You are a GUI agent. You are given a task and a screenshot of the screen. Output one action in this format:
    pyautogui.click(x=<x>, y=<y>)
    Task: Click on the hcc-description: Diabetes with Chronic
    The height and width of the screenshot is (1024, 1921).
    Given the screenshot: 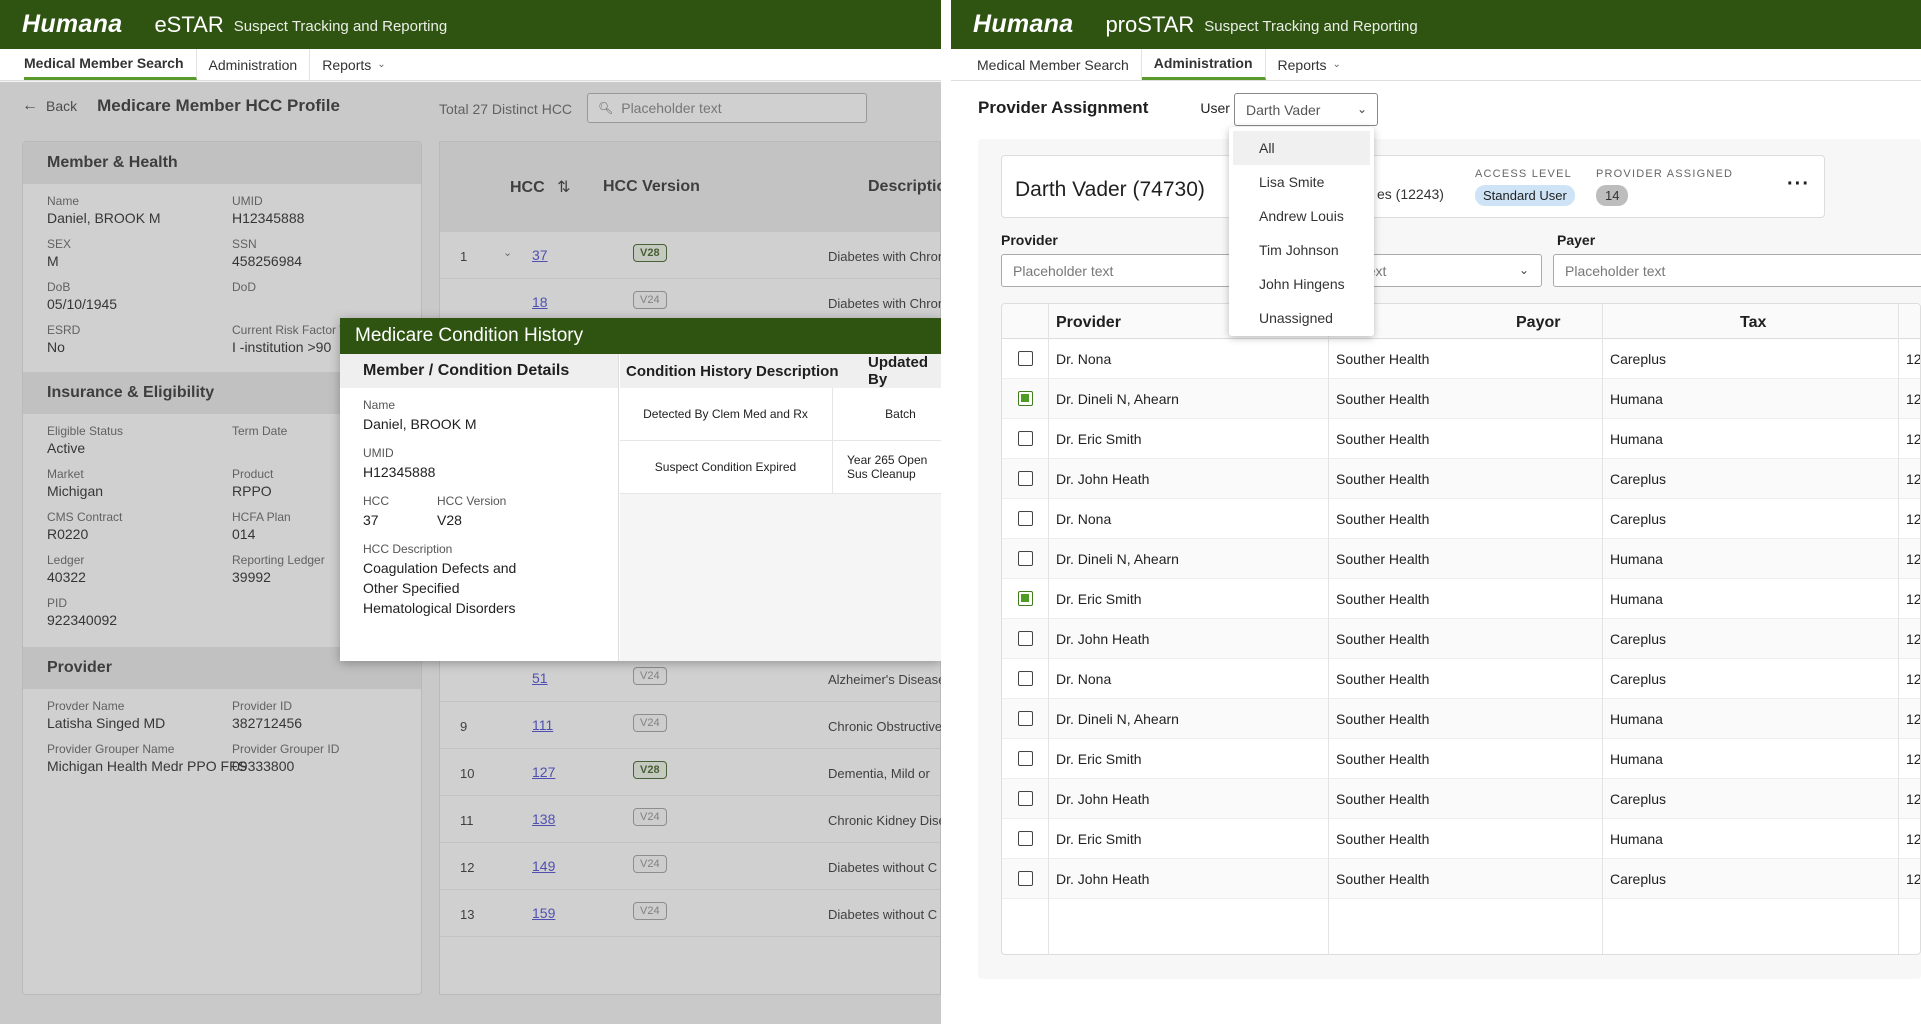 What is the action you would take?
    pyautogui.click(x=884, y=303)
    